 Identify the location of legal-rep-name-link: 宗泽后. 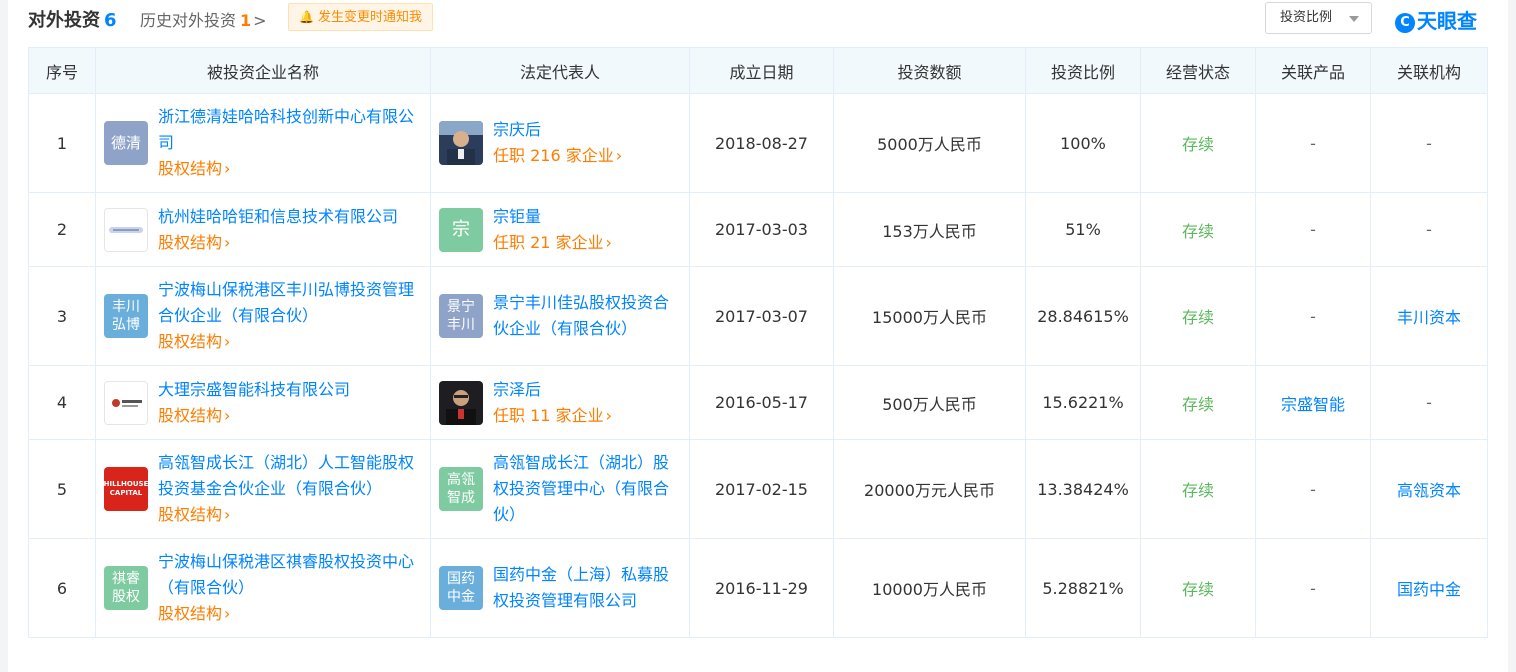
(587, 390).